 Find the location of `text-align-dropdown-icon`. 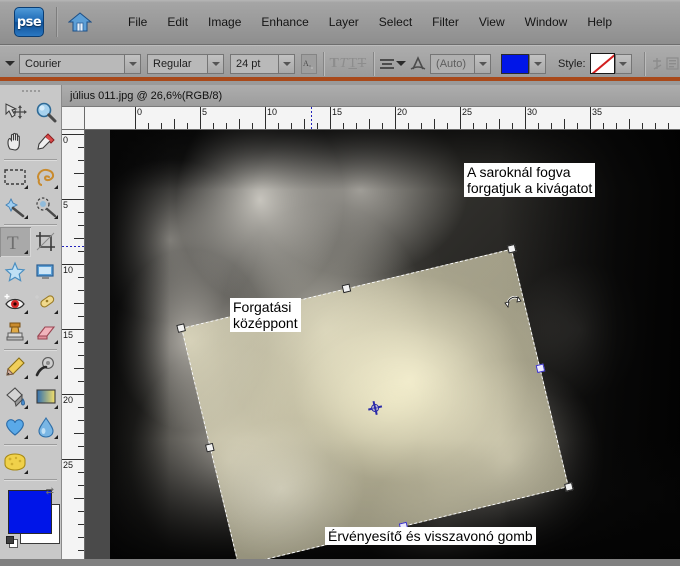

text-align-dropdown-icon is located at coordinates (401, 64).